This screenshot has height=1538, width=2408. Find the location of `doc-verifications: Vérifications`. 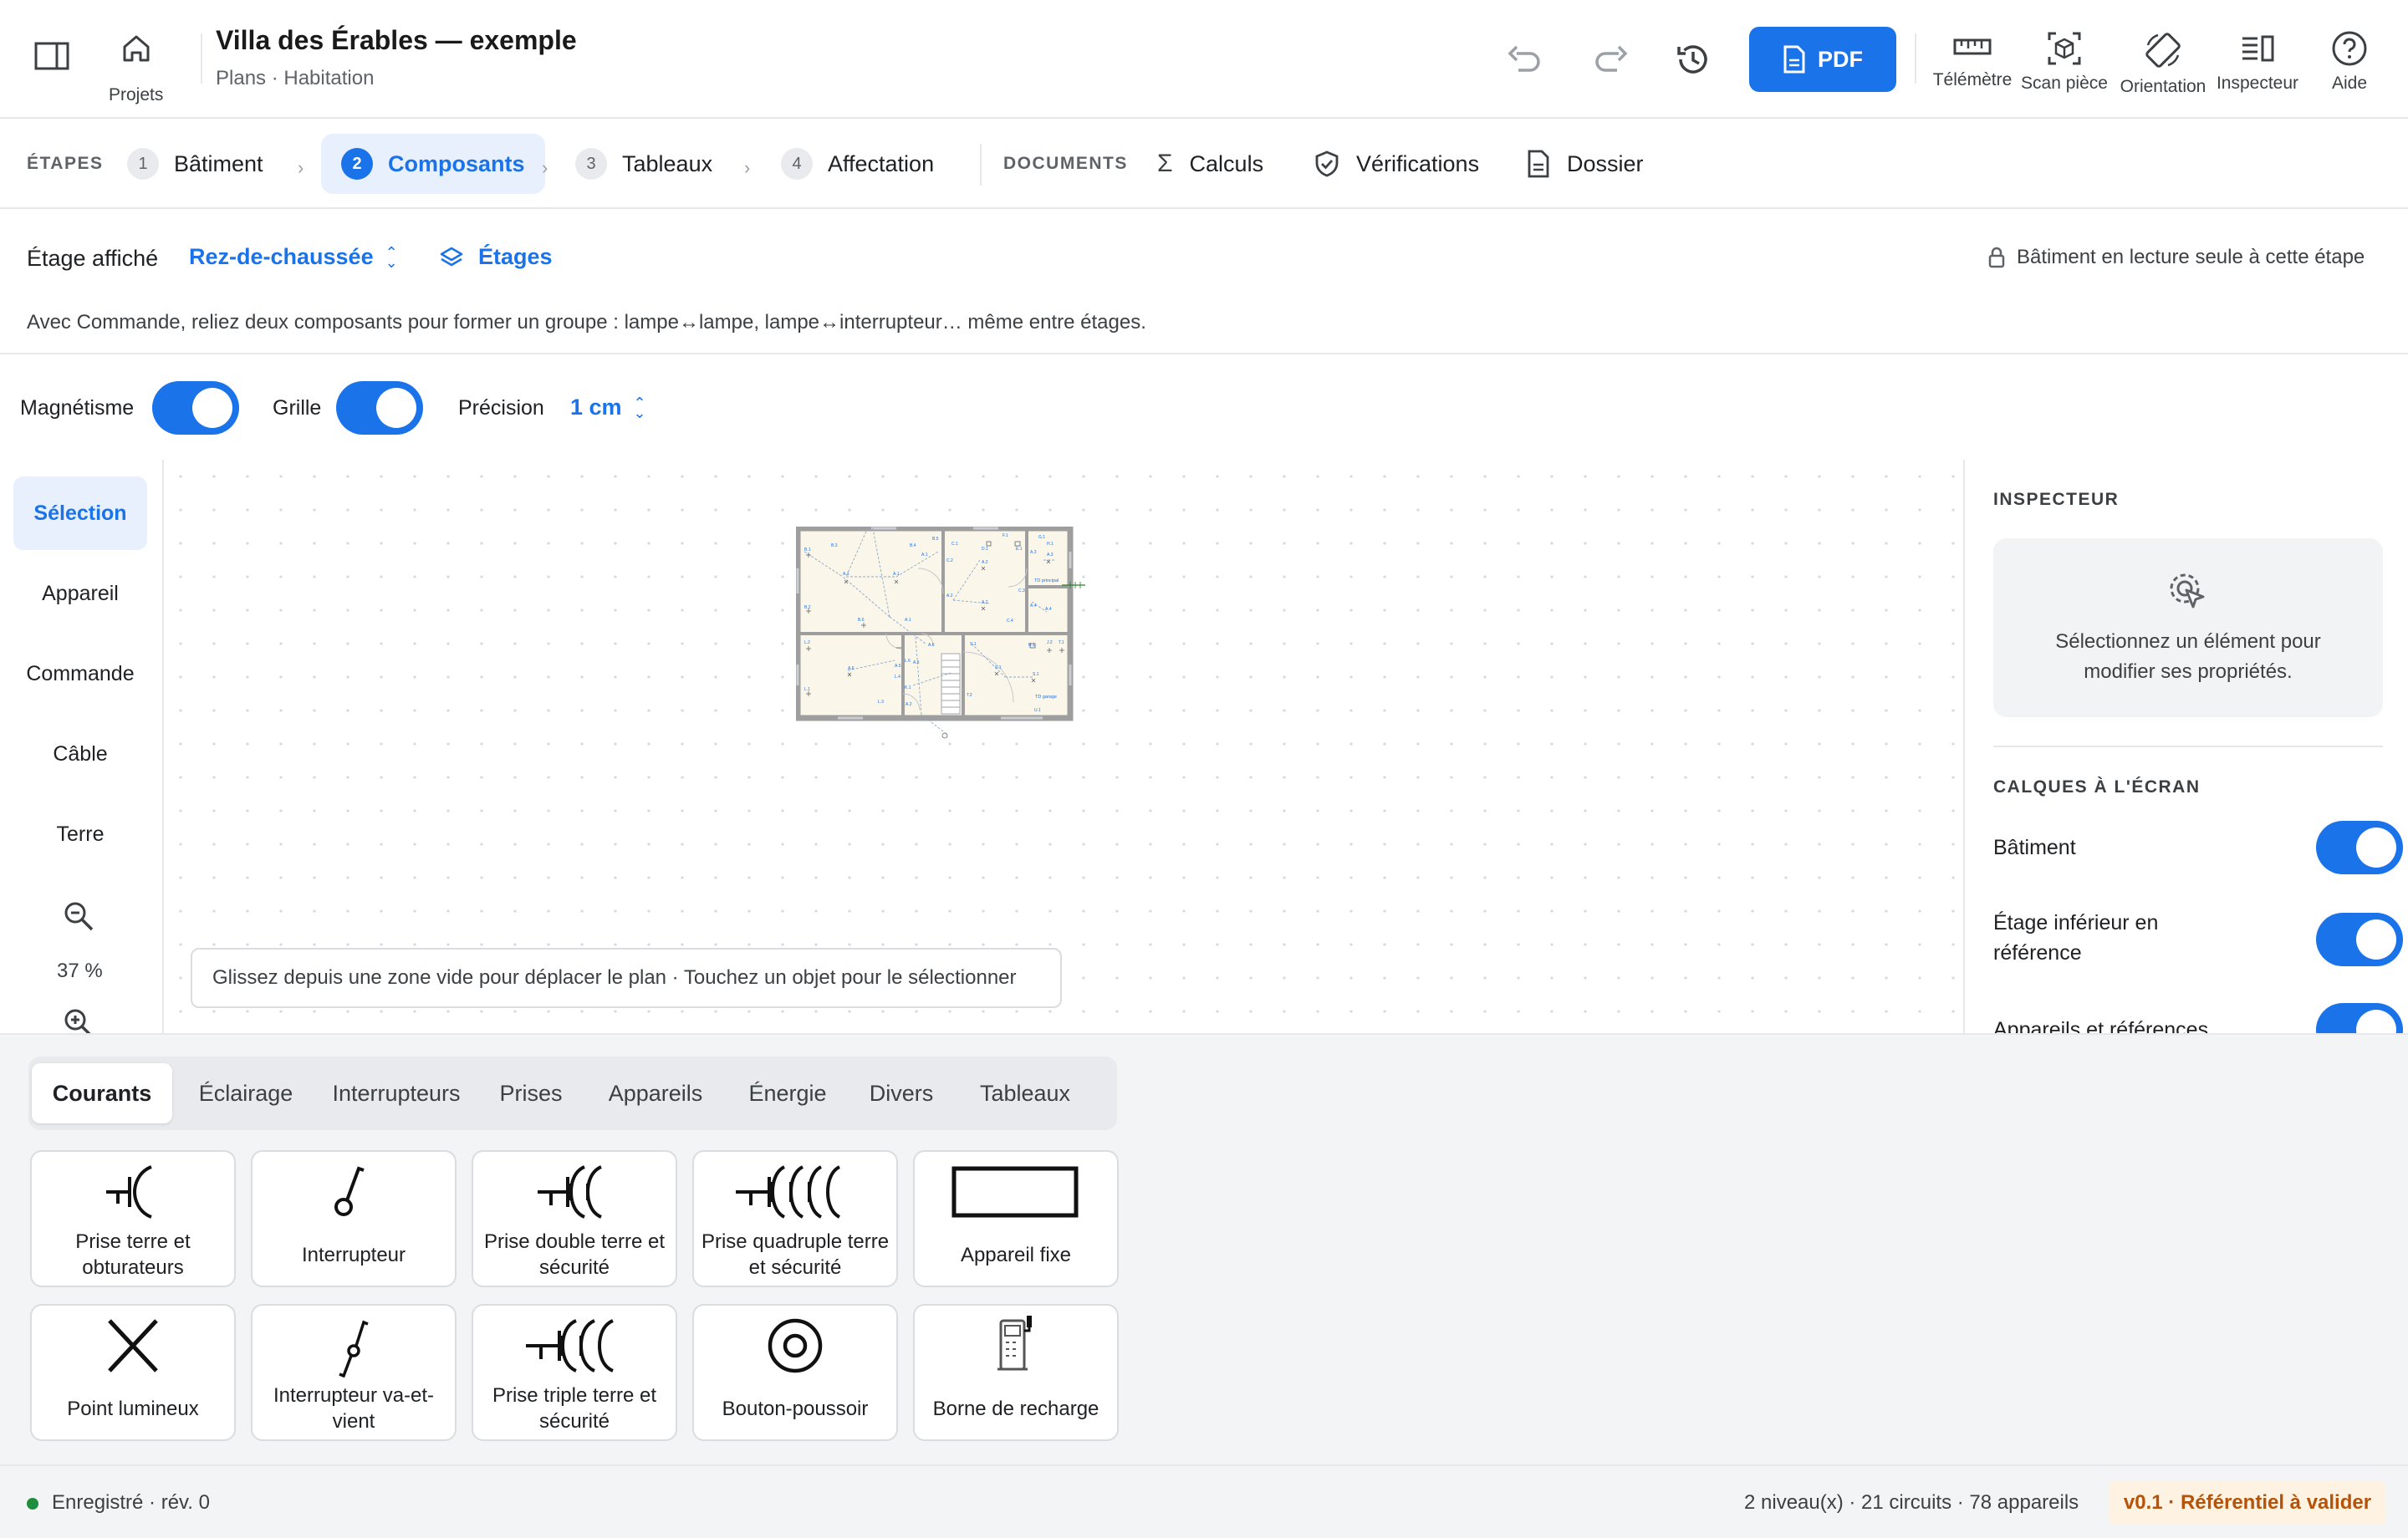

doc-verifications: Vérifications is located at coordinates (1397, 164).